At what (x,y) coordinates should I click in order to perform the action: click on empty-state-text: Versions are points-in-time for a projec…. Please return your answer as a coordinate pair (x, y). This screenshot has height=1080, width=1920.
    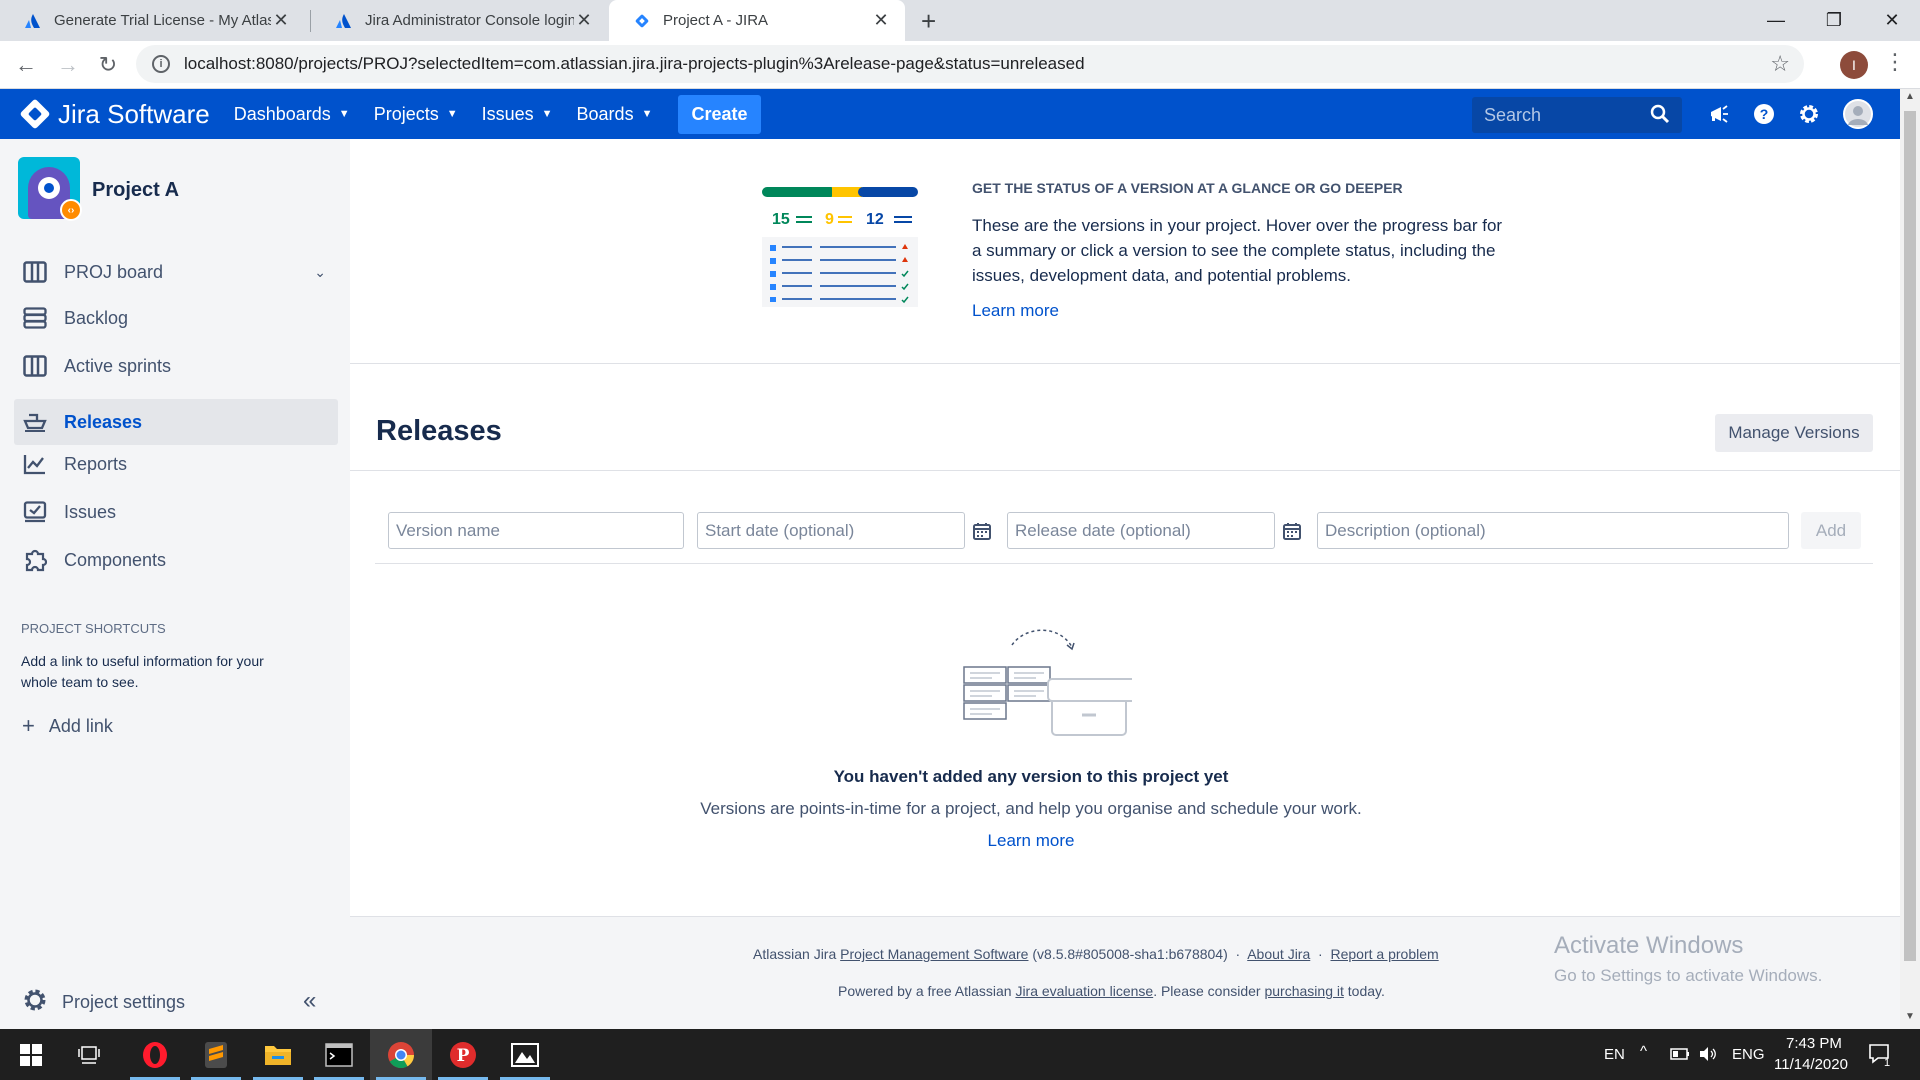
    Looking at the image, I should click on (1031, 808).